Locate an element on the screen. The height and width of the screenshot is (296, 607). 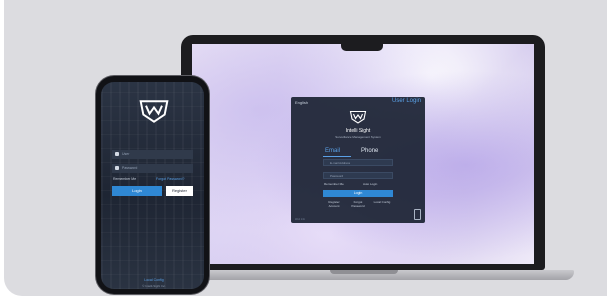
phone-remember-me-checkbox: Remember Me is located at coordinates (124, 179).